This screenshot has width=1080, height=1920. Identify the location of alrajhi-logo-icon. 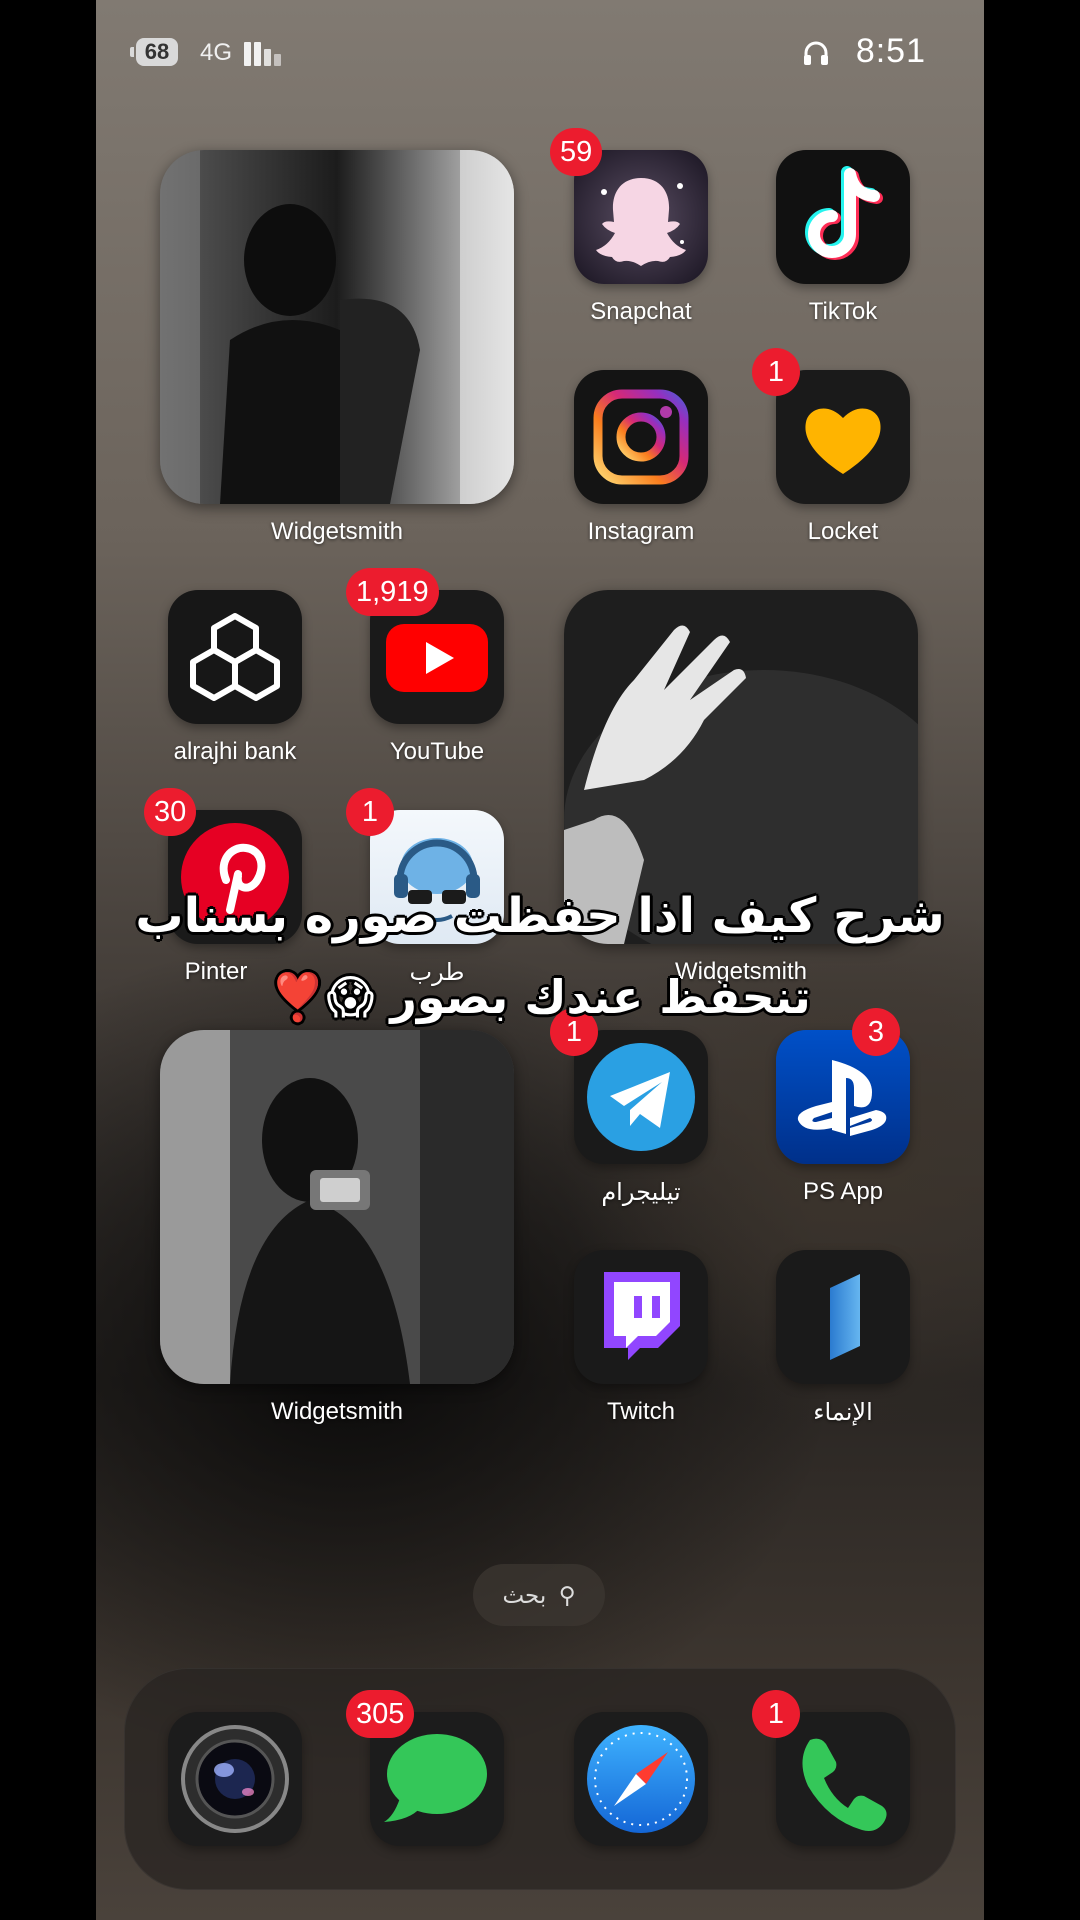
(235, 657).